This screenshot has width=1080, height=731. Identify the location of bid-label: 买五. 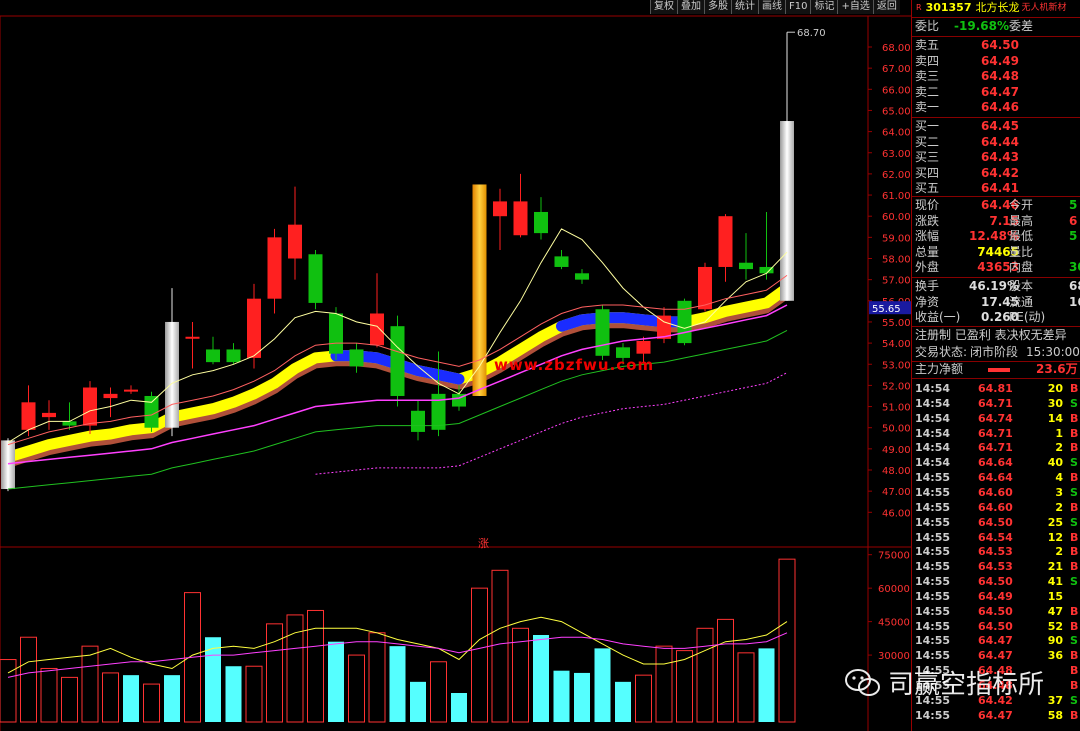
(927, 188).